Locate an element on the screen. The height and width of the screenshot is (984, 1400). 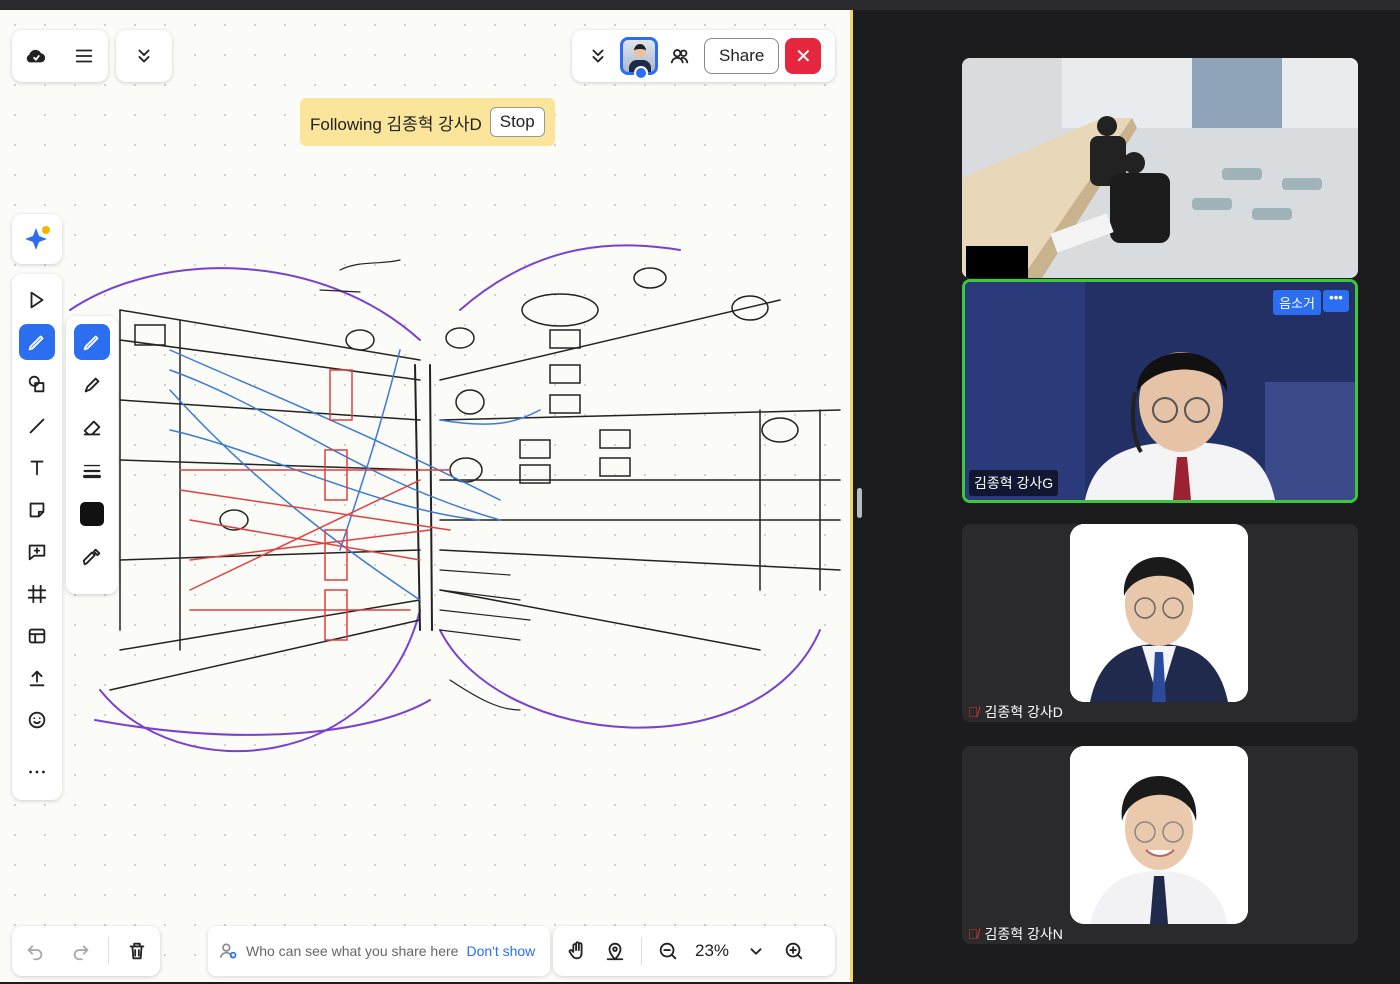
following-text: Following 김종혁 강사D is located at coordinates (396, 124).